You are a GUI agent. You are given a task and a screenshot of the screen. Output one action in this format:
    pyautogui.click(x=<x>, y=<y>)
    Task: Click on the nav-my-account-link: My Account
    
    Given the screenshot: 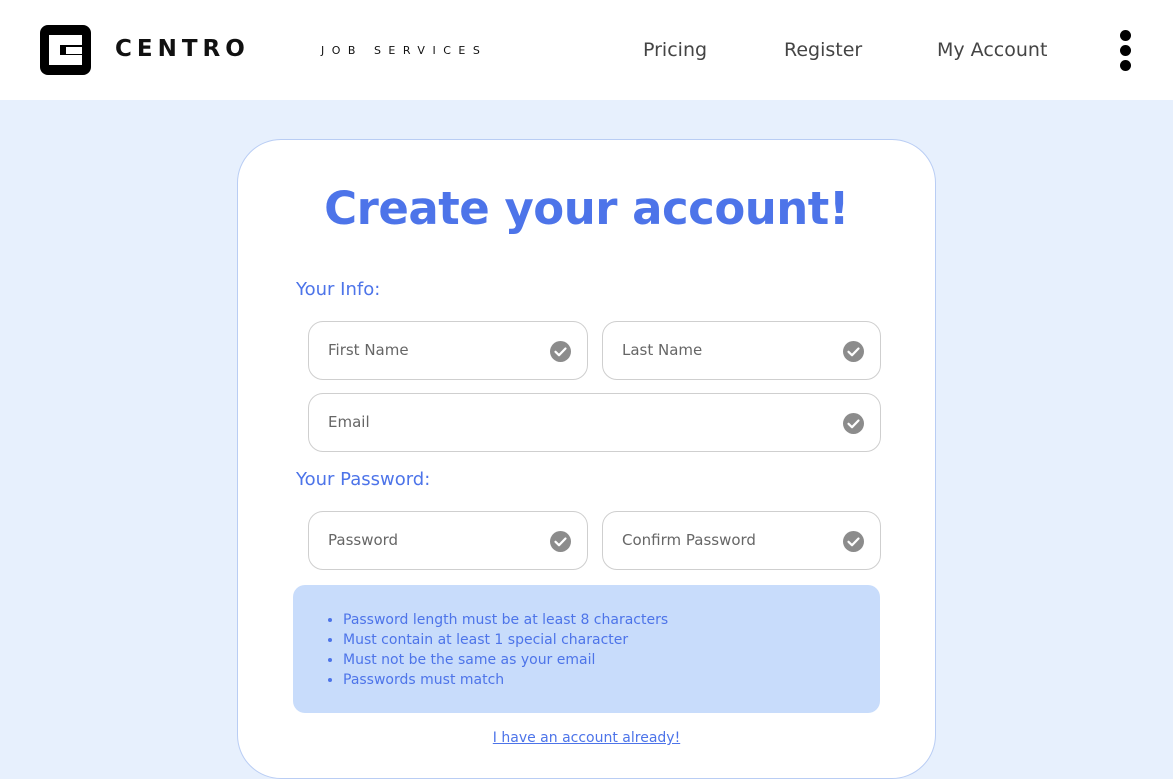 What is the action you would take?
    pyautogui.click(x=992, y=50)
    